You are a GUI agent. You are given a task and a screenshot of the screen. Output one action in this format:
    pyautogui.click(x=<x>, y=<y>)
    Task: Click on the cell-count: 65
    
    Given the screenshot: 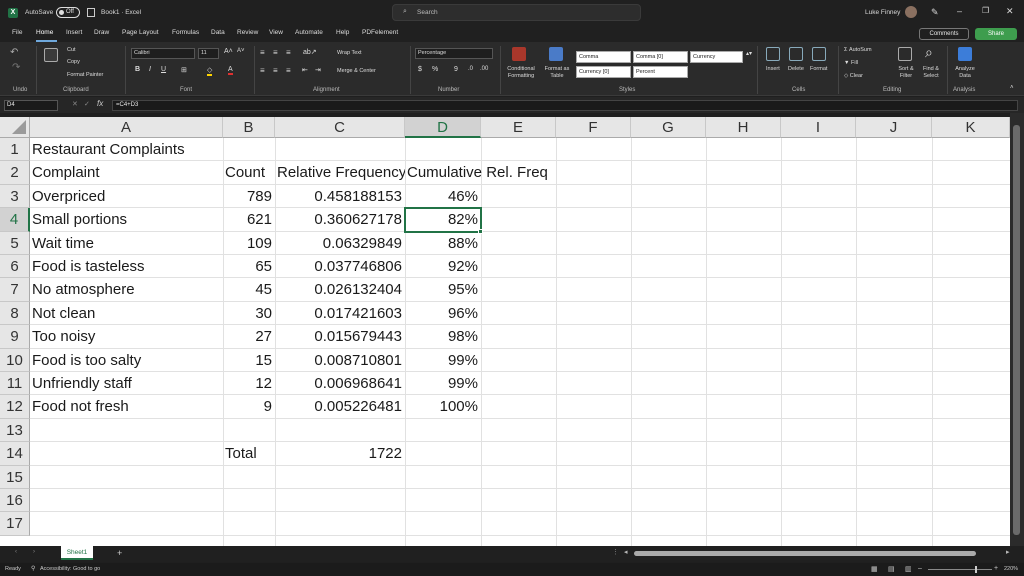 What is the action you would take?
    pyautogui.click(x=247, y=266)
    